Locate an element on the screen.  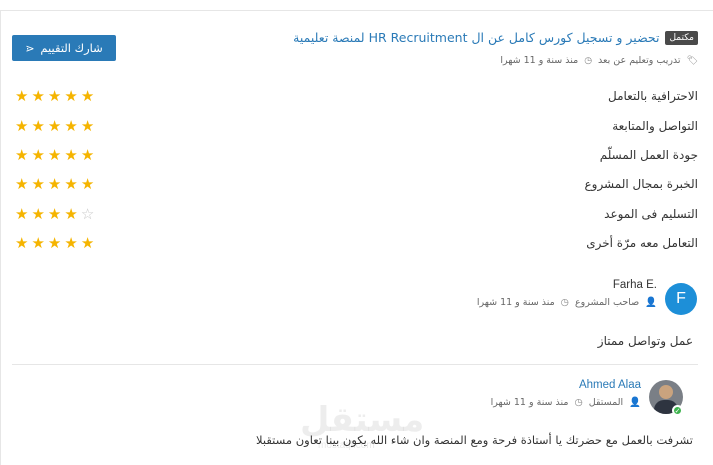
share-rating-button: شارك التقييم ⋖ is located at coordinates (64, 48).